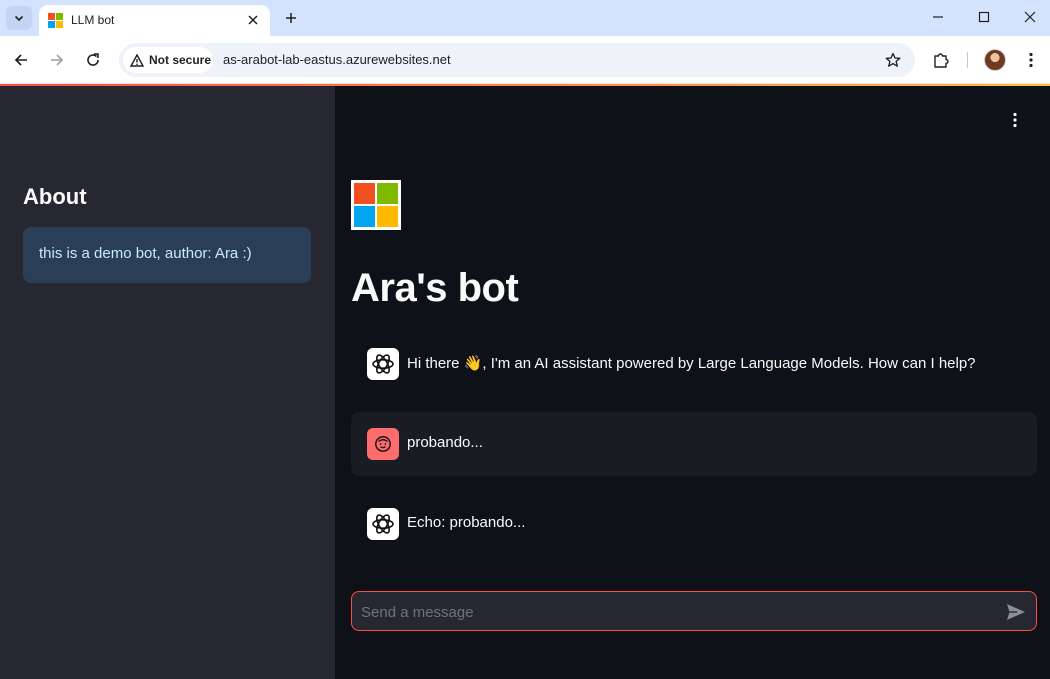 The width and height of the screenshot is (1050, 679). Describe the element at coordinates (337, 59) in the screenshot. I see `url-text: as-arabot-lab-eastus.azurewebsites.net` at that location.